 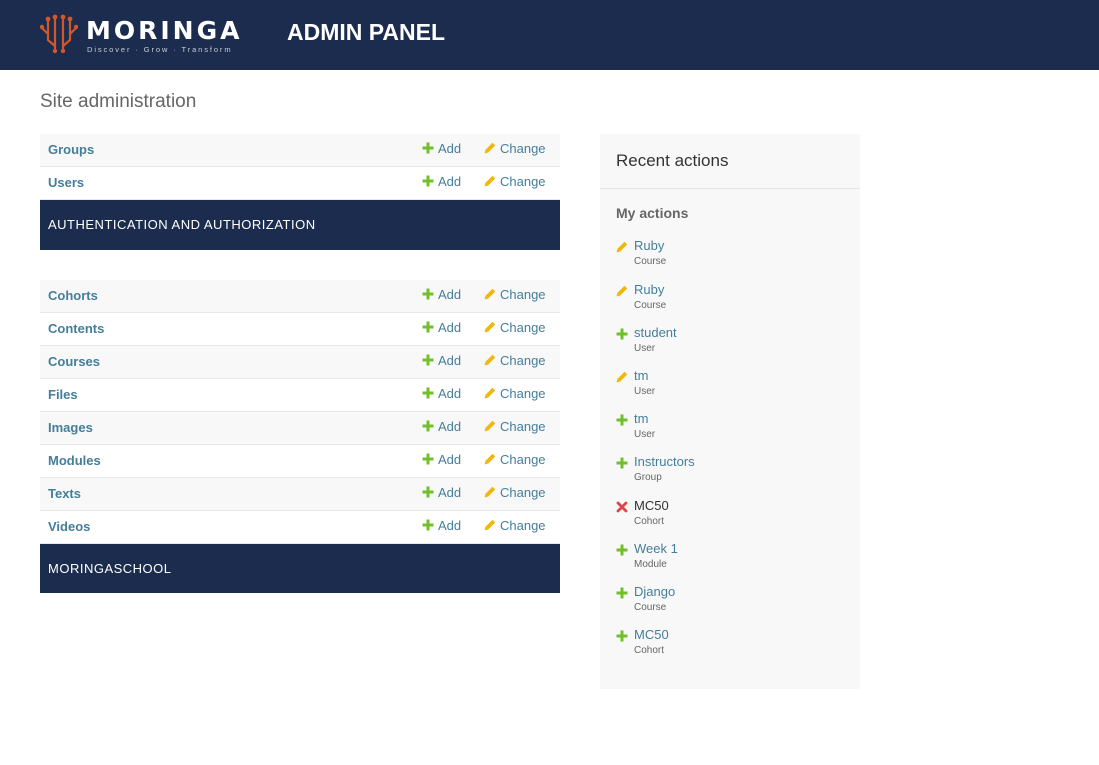 I want to click on recent-action-item: Instructors Group, so click(x=731, y=472).